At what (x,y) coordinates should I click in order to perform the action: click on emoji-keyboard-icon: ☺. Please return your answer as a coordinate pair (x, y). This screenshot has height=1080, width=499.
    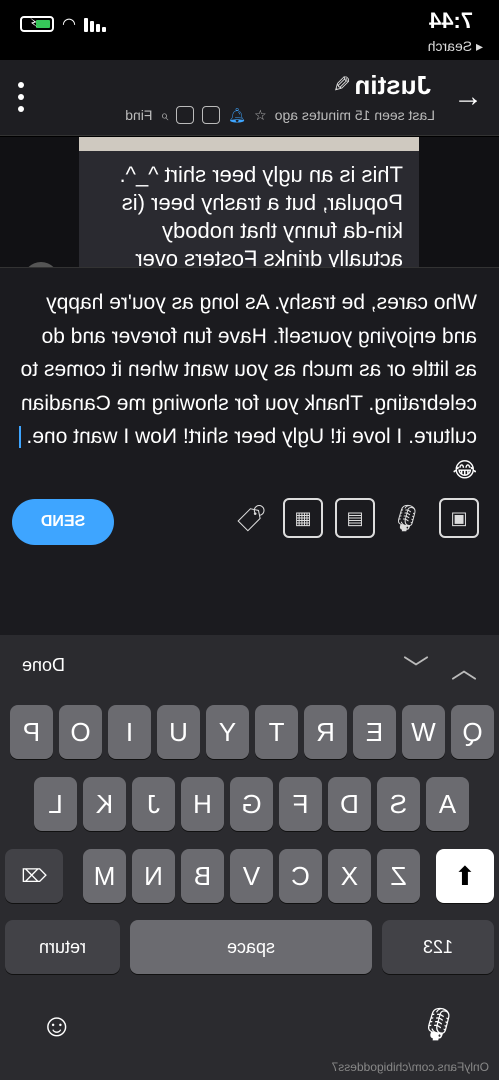
    Looking at the image, I should click on (56, 1025).